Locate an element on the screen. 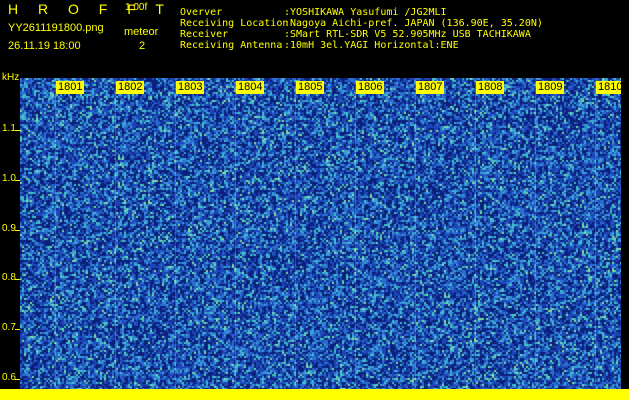 The height and width of the screenshot is (400, 629). axis-tick-label: 1.0 is located at coordinates (9, 178).